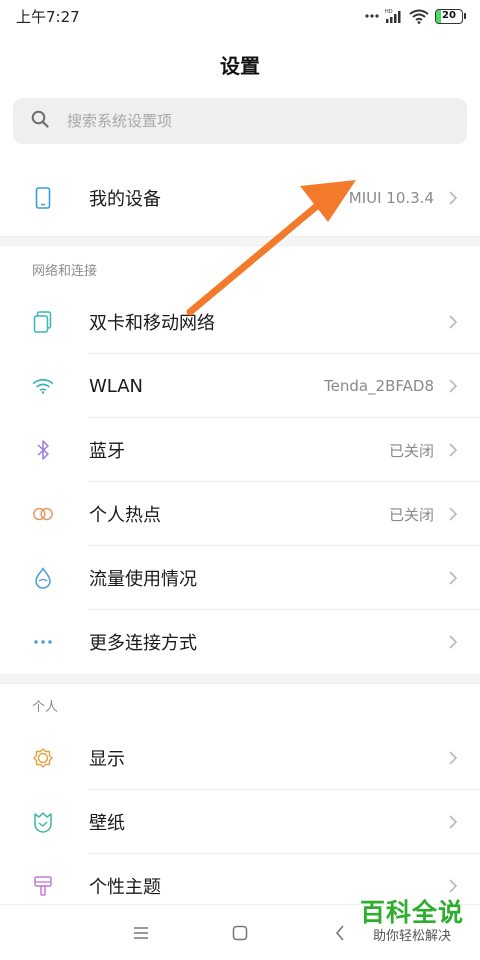 The height and width of the screenshot is (960, 480). Describe the element at coordinates (45, 707) in the screenshot. I see `section-header-personal: 个人` at that location.